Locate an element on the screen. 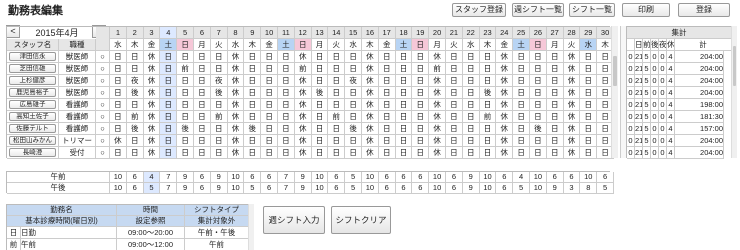 The image size is (740, 250). staff-name-button: 佐藤テルト is located at coordinates (32, 128).